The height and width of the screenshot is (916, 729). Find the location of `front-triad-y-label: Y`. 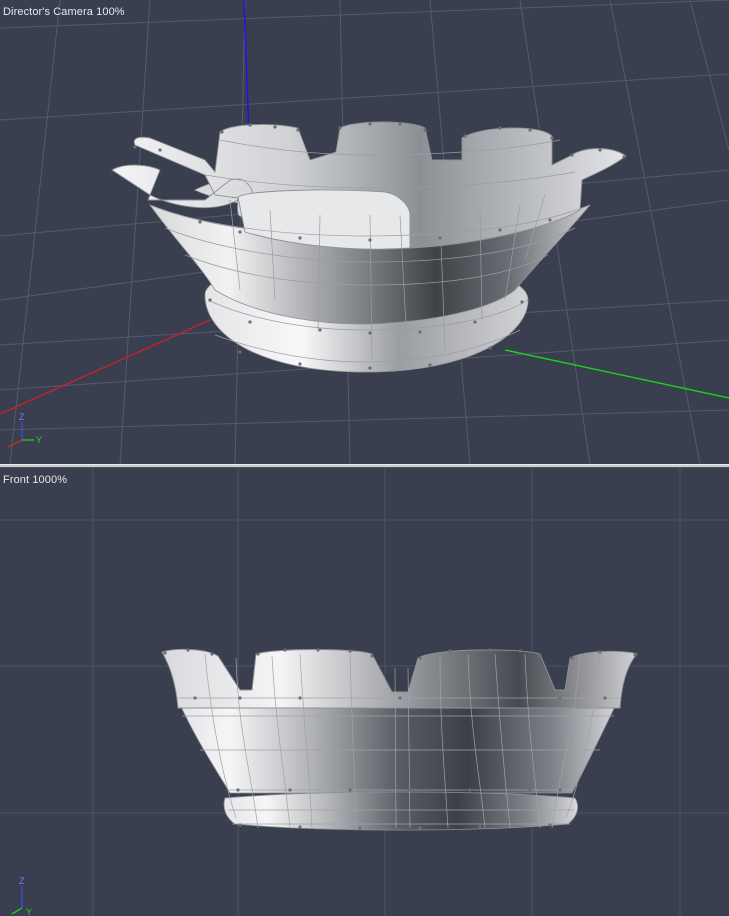

front-triad-y-label: Y is located at coordinates (29, 911).